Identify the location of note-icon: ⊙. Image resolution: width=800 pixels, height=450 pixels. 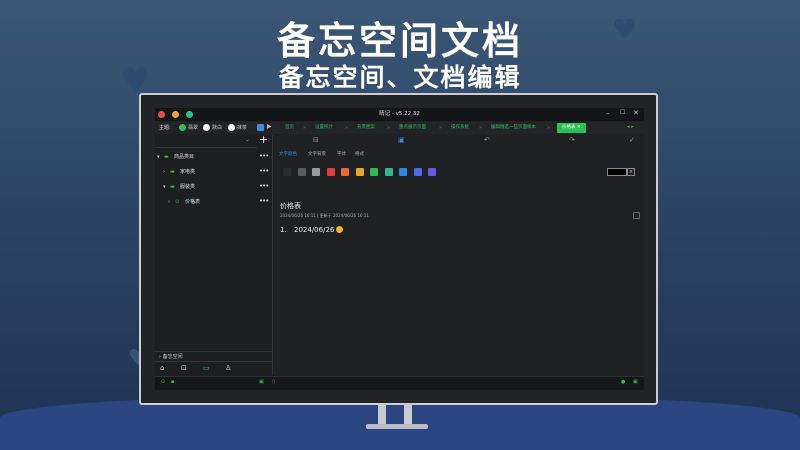
(177, 202).